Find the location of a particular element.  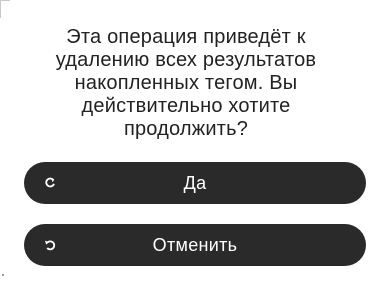

undo-icon is located at coordinates (50, 245).